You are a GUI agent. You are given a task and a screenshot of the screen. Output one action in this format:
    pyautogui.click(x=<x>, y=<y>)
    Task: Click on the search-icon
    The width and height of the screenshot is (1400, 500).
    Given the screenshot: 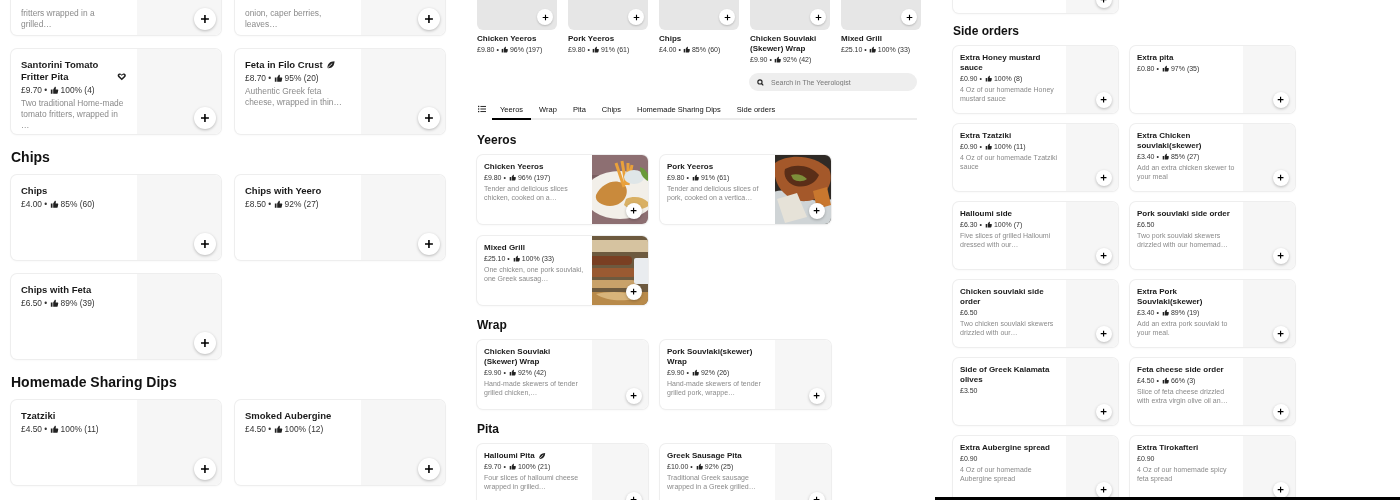 What is the action you would take?
    pyautogui.click(x=760, y=82)
    